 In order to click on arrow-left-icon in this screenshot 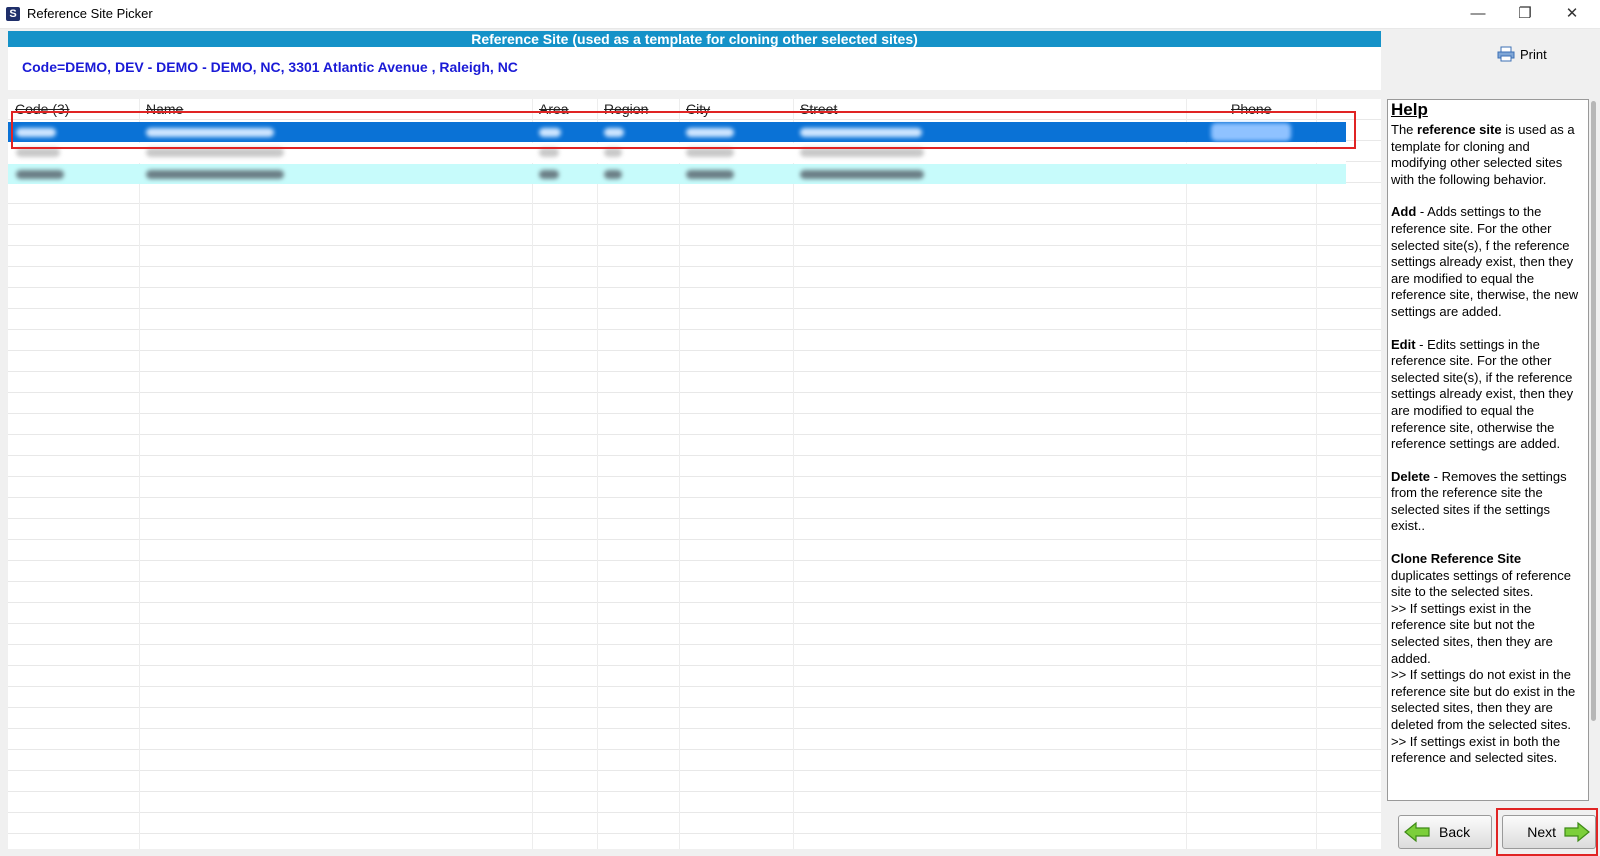, I will do `click(1417, 832)`.